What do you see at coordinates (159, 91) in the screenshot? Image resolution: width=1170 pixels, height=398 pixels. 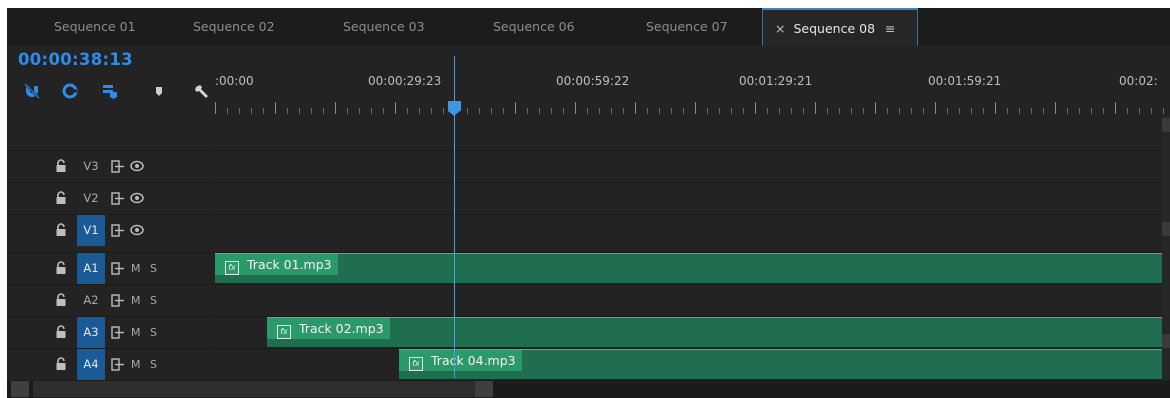 I see `marker-icon` at bounding box center [159, 91].